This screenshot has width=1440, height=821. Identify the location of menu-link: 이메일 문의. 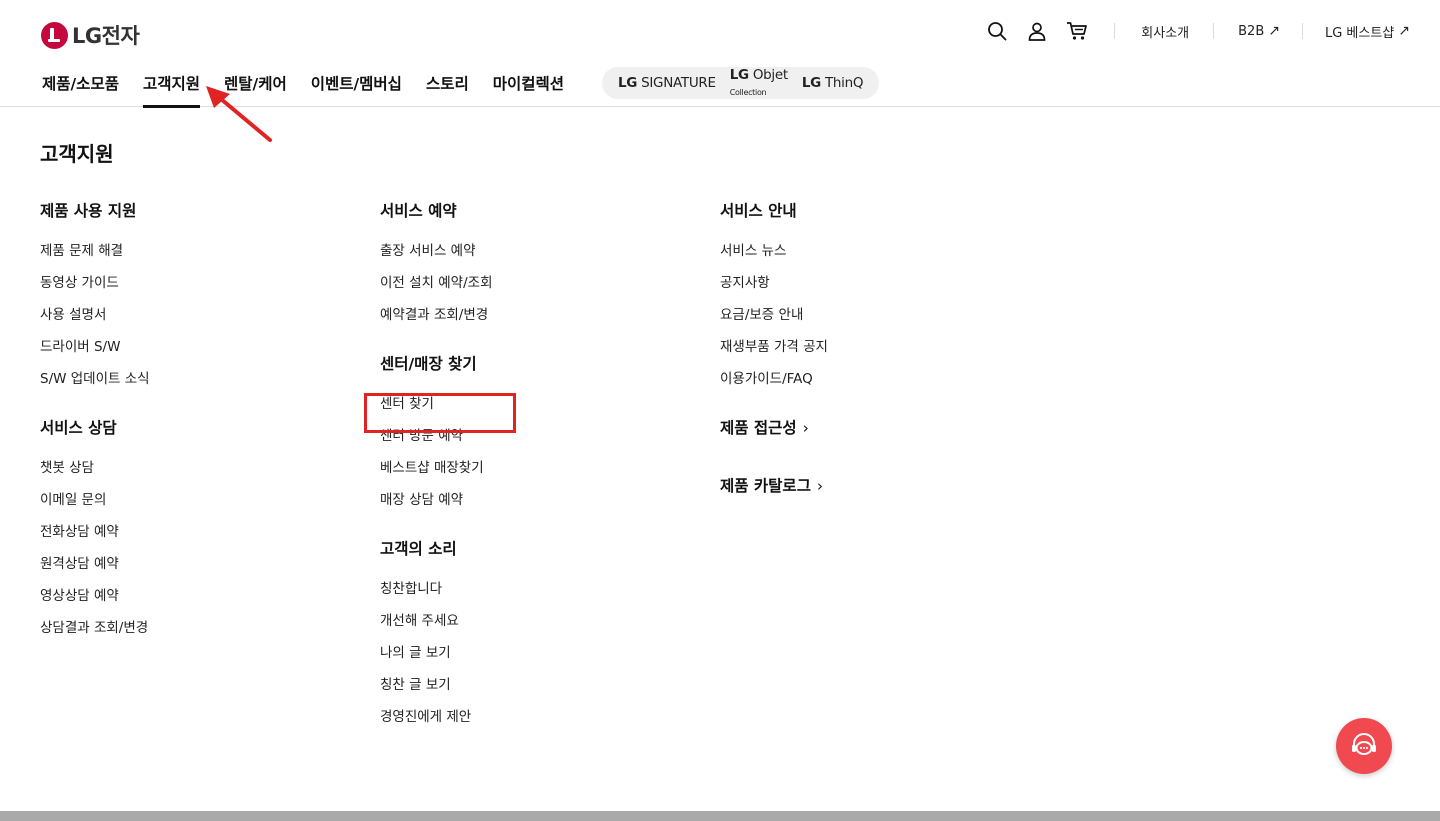
(95, 506).